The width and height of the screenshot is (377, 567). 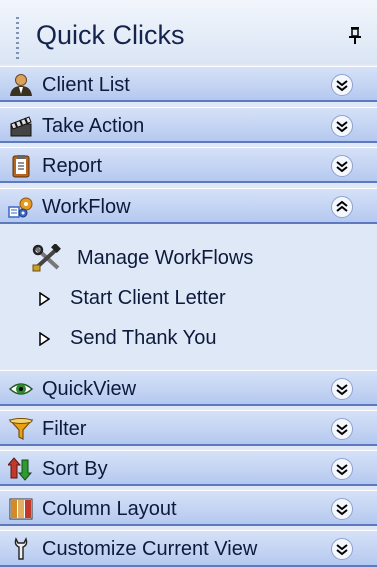 What do you see at coordinates (342, 207) in the screenshot?
I see `chevron-up-icon` at bounding box center [342, 207].